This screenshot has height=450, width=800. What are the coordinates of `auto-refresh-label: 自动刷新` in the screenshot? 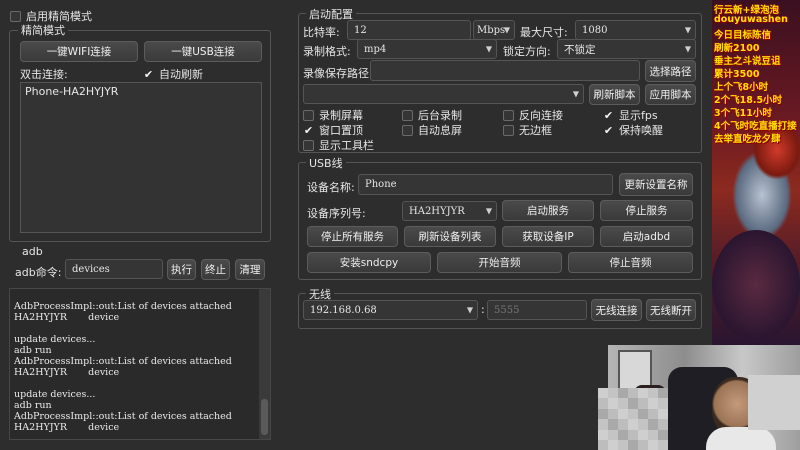 It's located at (181, 74).